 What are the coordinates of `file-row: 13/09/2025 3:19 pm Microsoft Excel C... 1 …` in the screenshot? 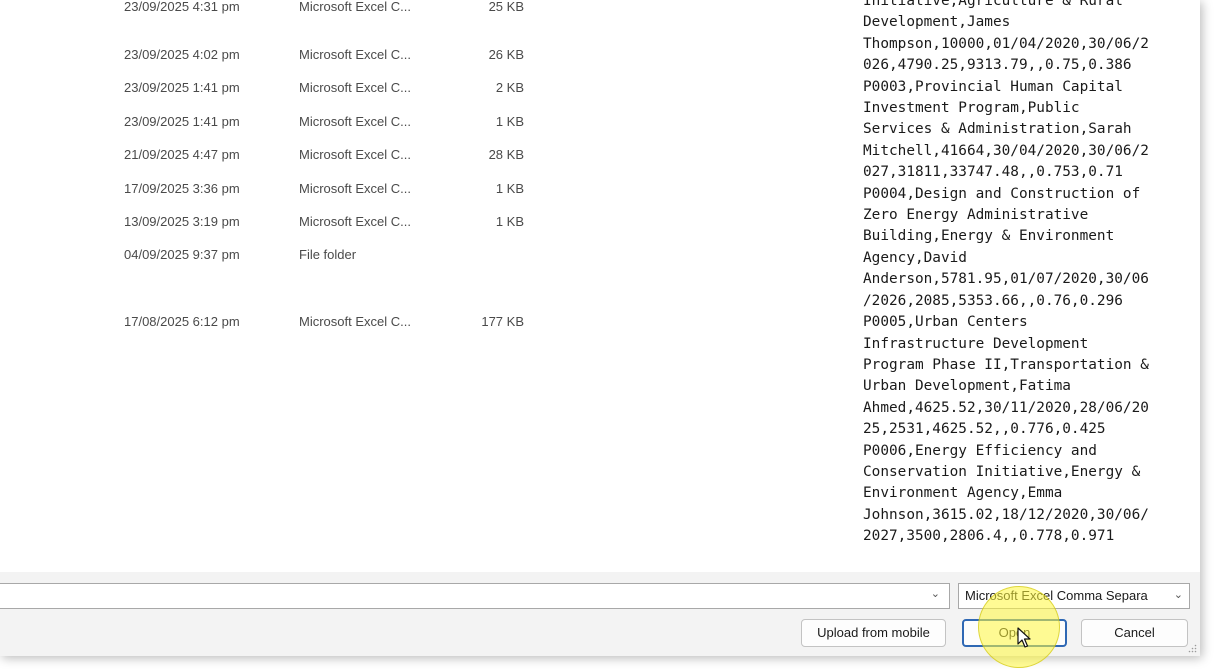 It's located at (425, 221).